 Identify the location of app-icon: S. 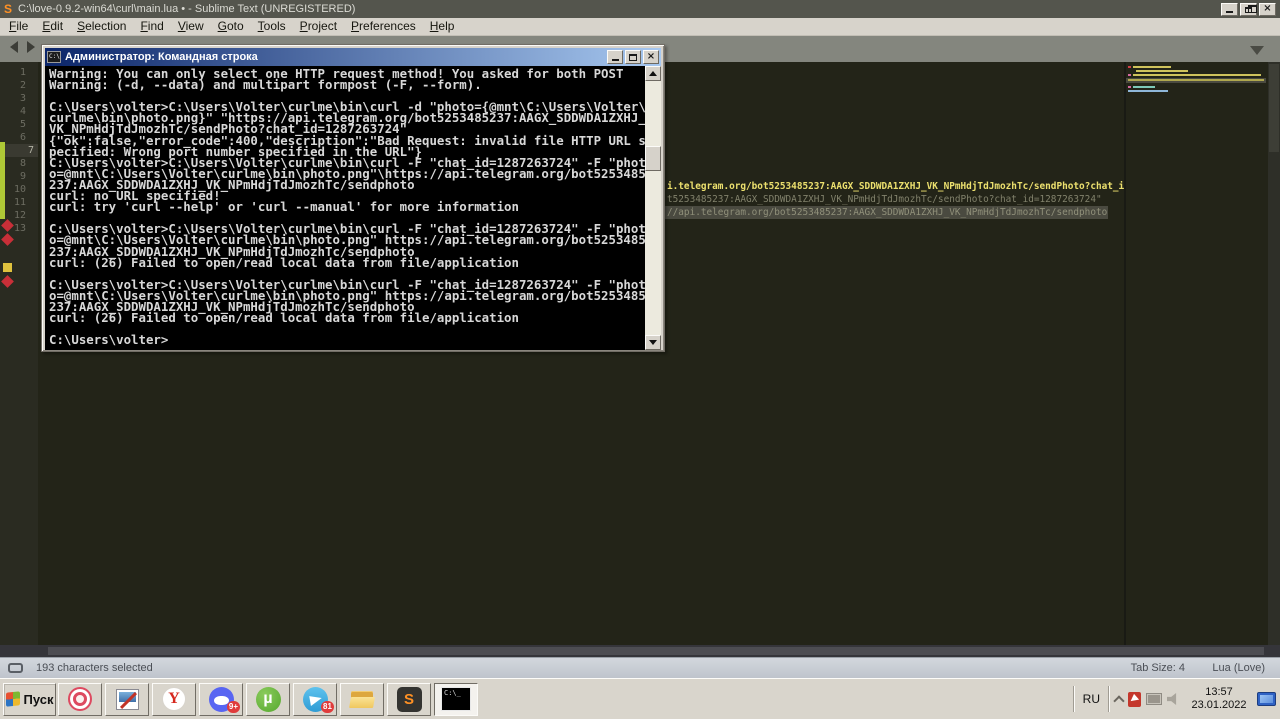
(409, 699).